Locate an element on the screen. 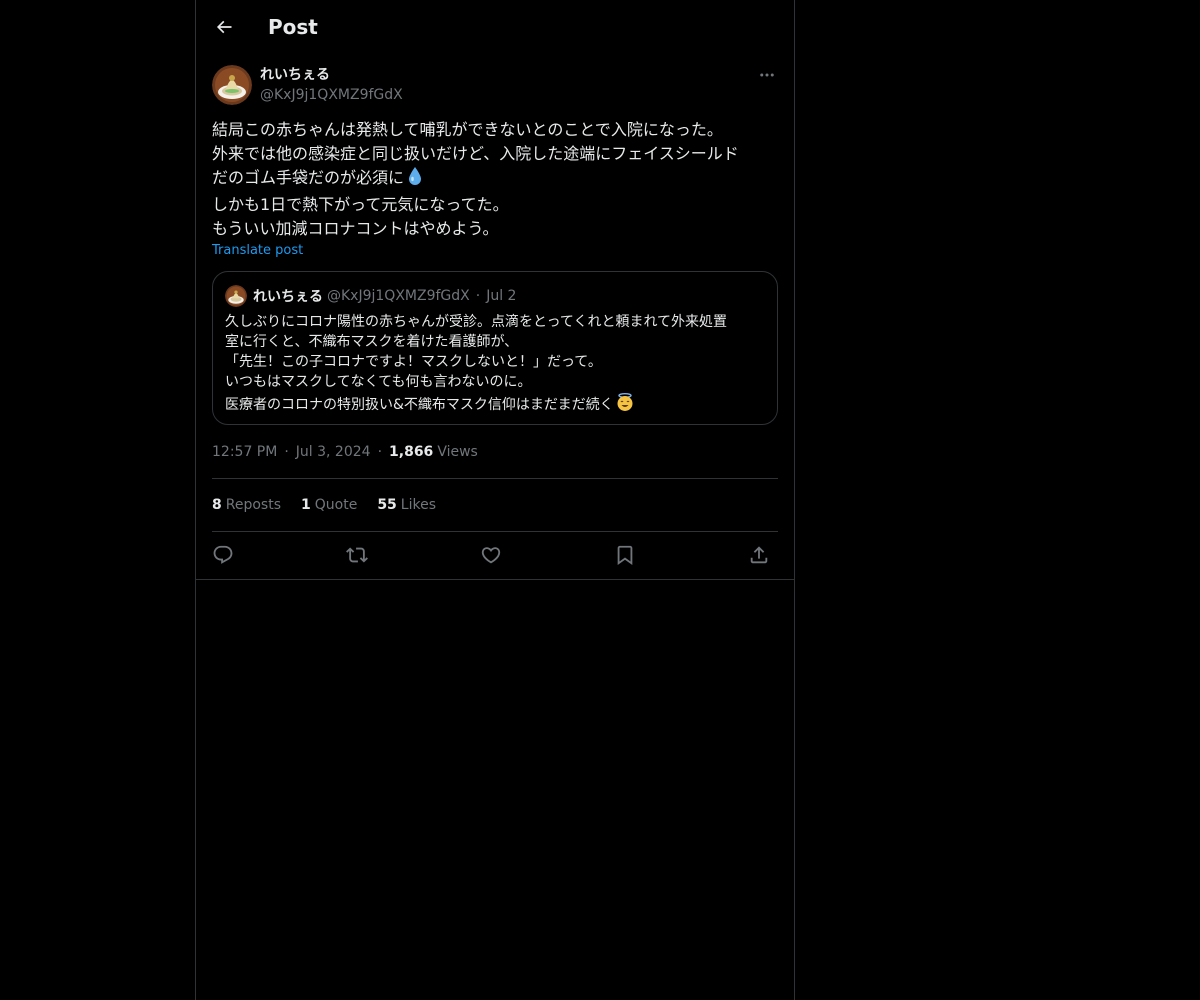 Image resolution: width=1200 pixels, height=1000 pixels. repost-icon is located at coordinates (357, 555).